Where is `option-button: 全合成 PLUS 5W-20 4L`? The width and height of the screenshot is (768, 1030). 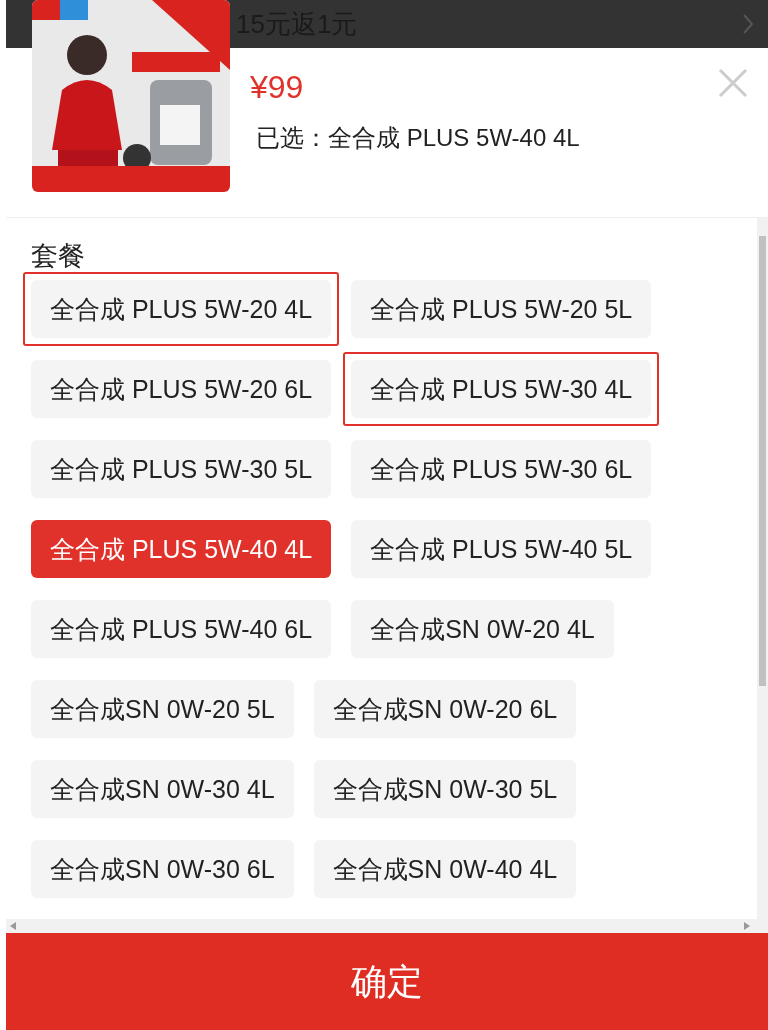
option-button: 全合成 PLUS 5W-20 4L is located at coordinates (181, 309).